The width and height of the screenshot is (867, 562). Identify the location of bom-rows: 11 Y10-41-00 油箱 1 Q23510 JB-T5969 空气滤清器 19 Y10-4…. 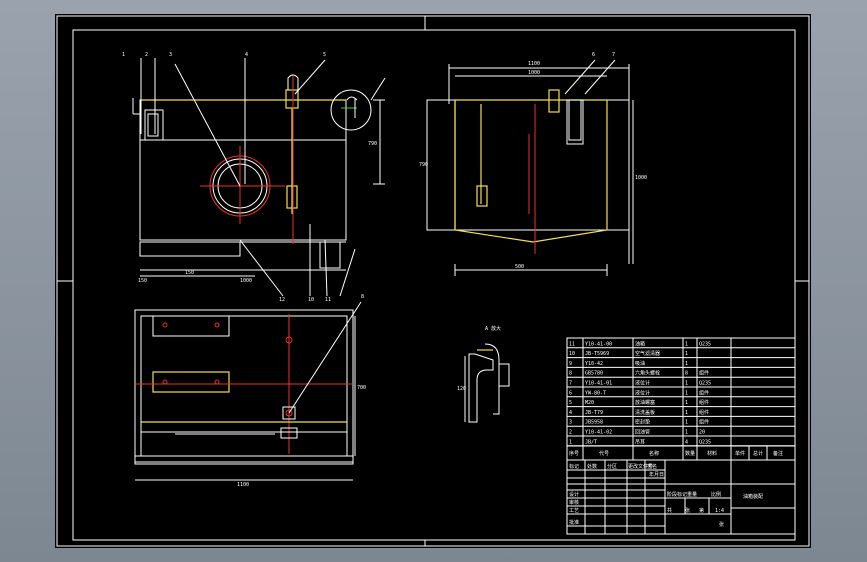
(681, 393).